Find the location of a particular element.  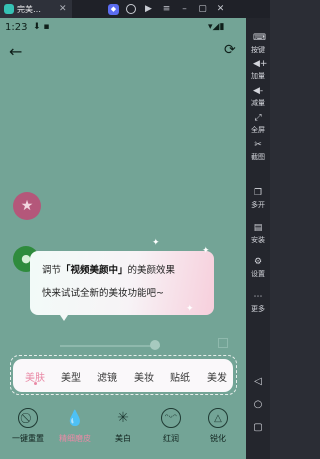

tool-whitening: ✳ 美白 is located at coordinates (123, 426).